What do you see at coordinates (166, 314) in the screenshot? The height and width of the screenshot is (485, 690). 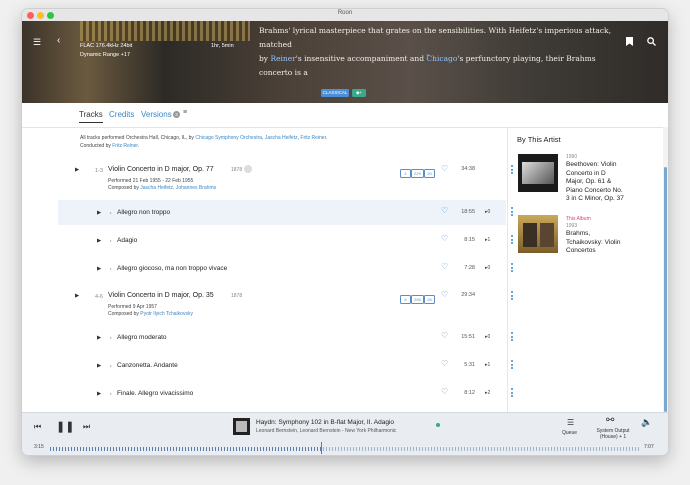 I see `composer-link: Pyotr Ilyich Tchaikovsky` at bounding box center [166, 314].